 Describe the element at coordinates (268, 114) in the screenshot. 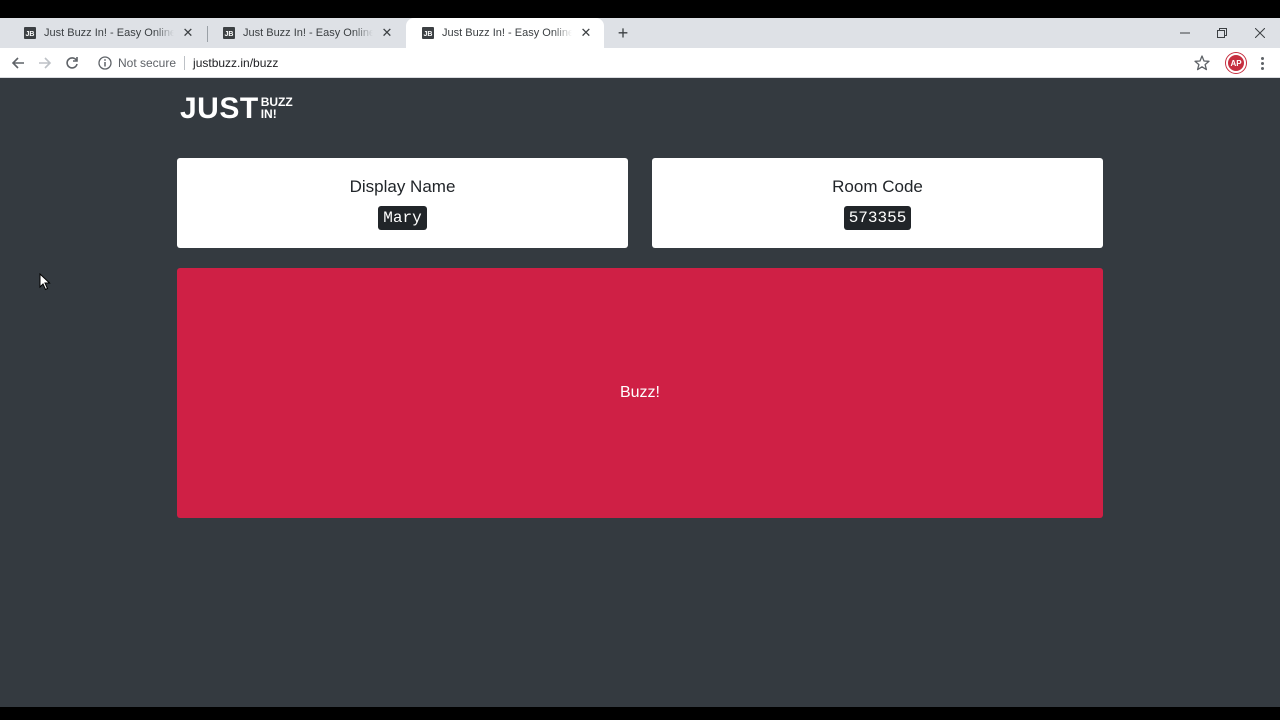

I see `logo-line-2: IN!` at that location.